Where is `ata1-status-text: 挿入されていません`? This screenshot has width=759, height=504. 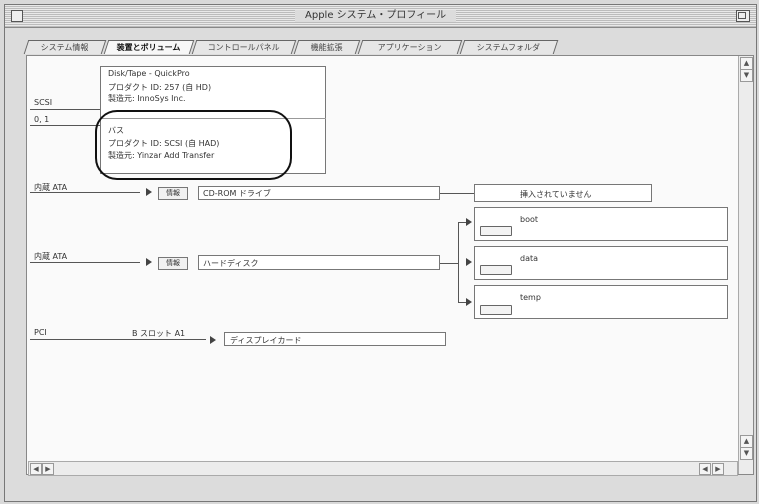 ata1-status-text: 挿入されていません is located at coordinates (556, 194).